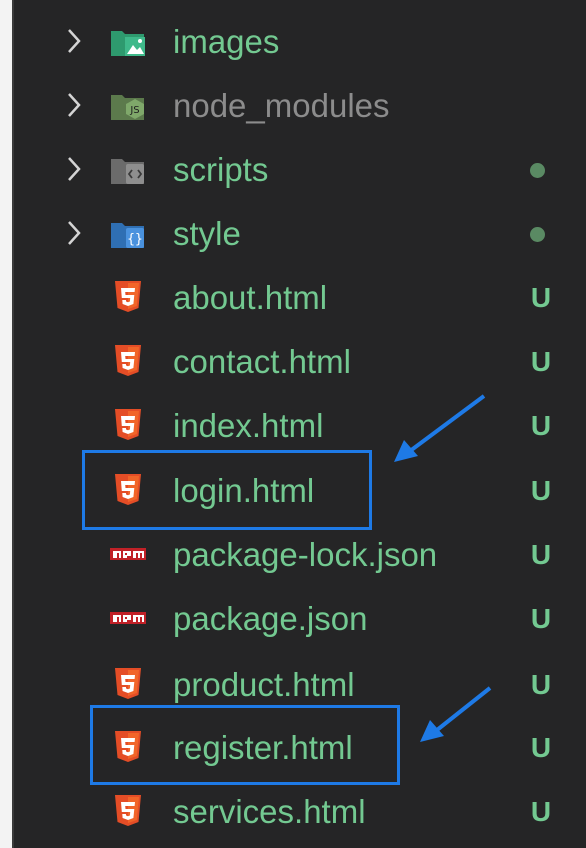  What do you see at coordinates (250, 297) in the screenshot?
I see `file-label: about.html` at bounding box center [250, 297].